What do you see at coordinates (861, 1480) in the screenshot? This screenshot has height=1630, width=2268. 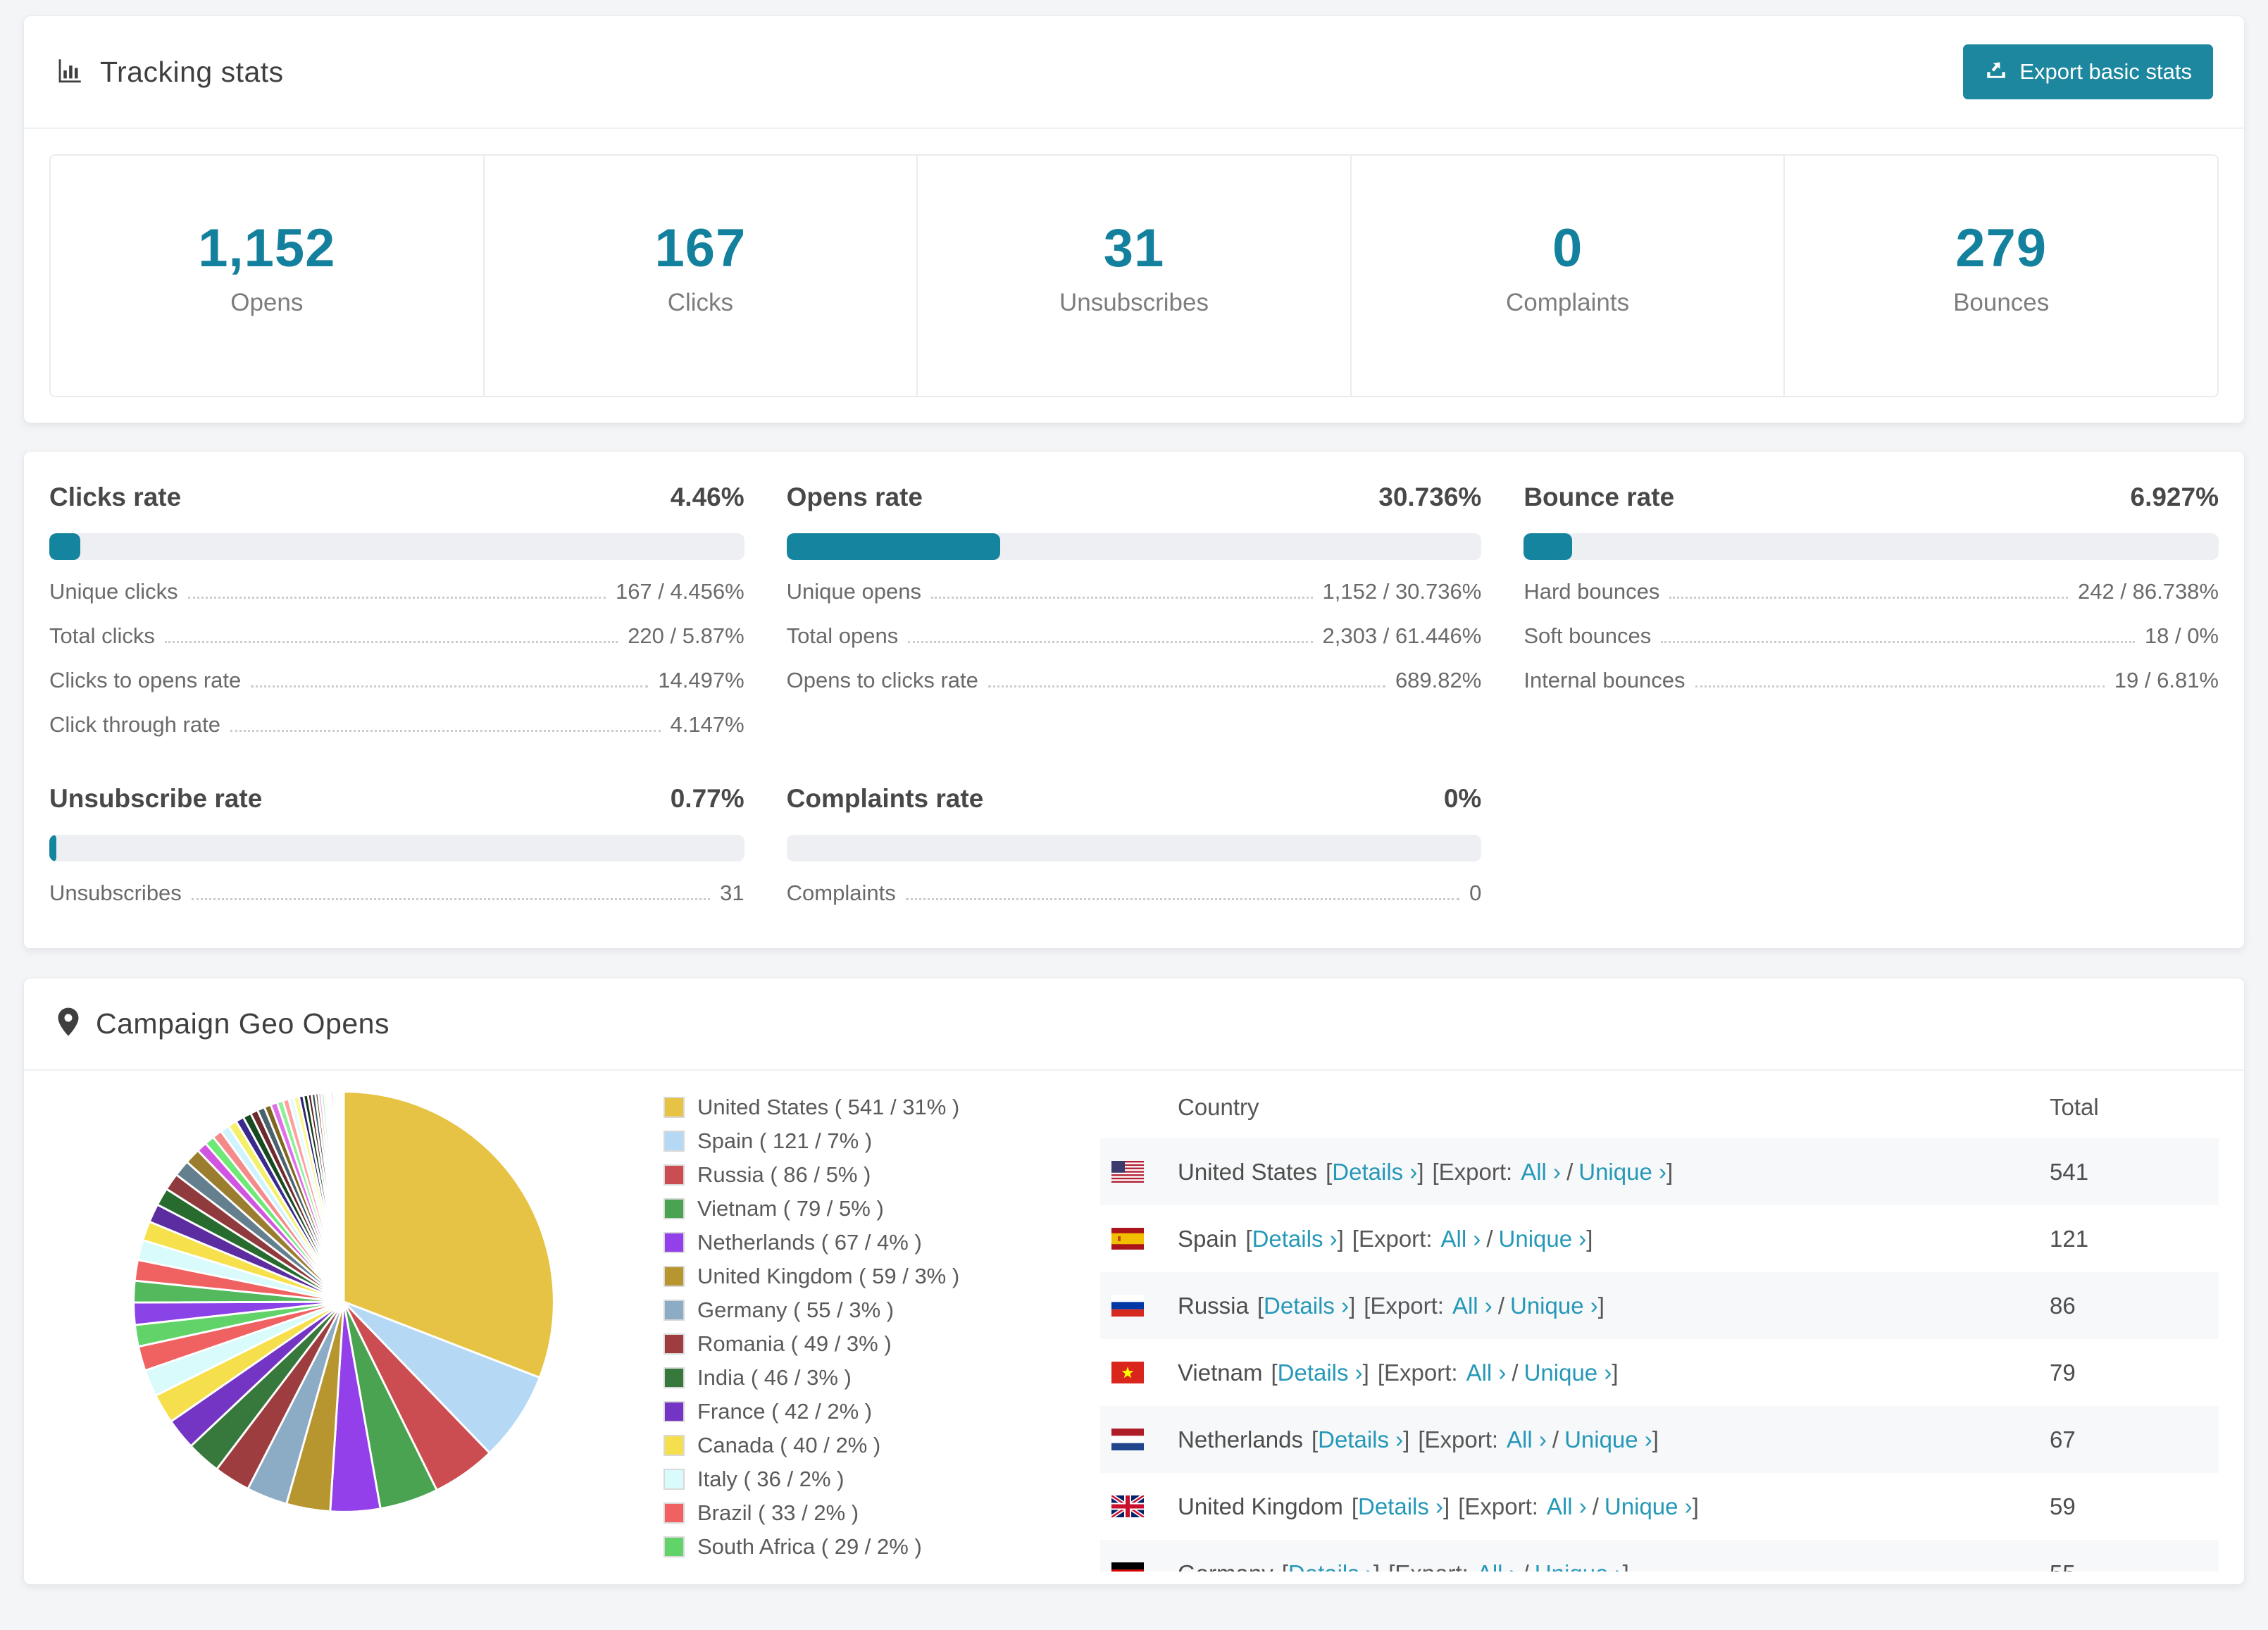 I see `legend-item-italy: Italy ( 36 / 2% )` at bounding box center [861, 1480].